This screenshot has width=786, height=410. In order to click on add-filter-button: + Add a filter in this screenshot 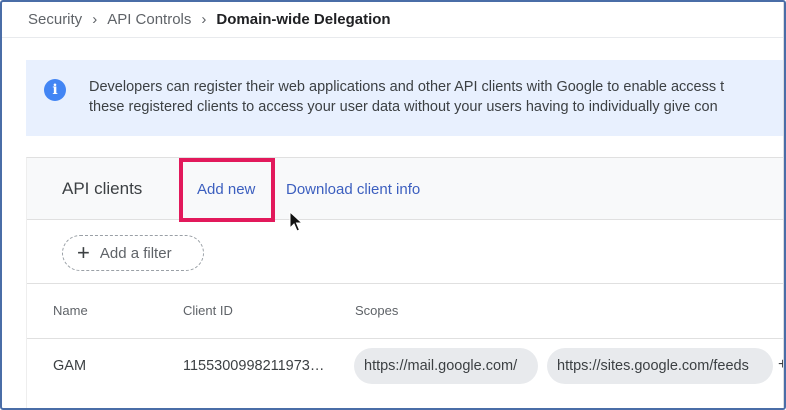, I will do `click(133, 253)`.